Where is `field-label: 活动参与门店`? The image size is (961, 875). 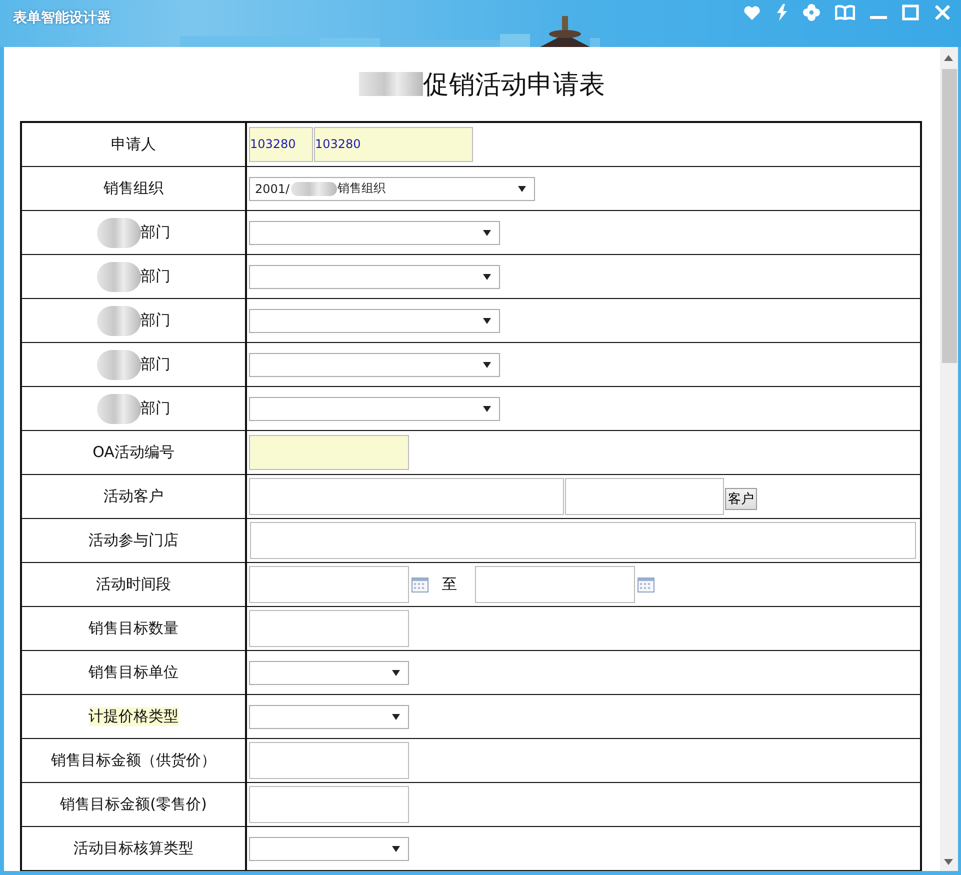
field-label: 活动参与门店 is located at coordinates (133, 540).